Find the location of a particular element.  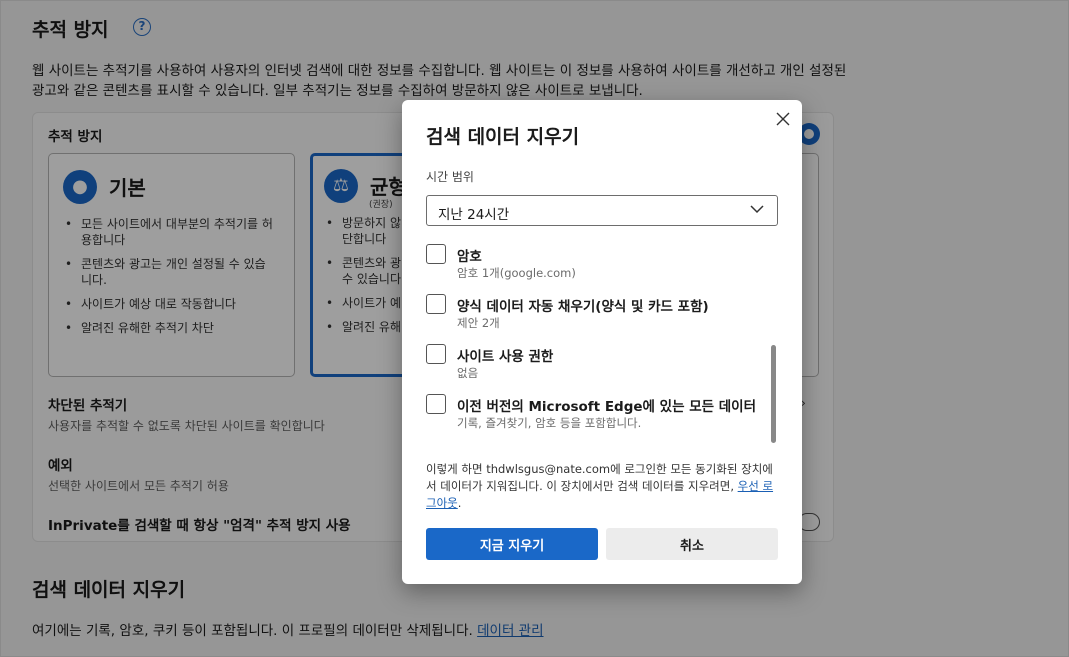

chevron-down-icon is located at coordinates (757, 209).